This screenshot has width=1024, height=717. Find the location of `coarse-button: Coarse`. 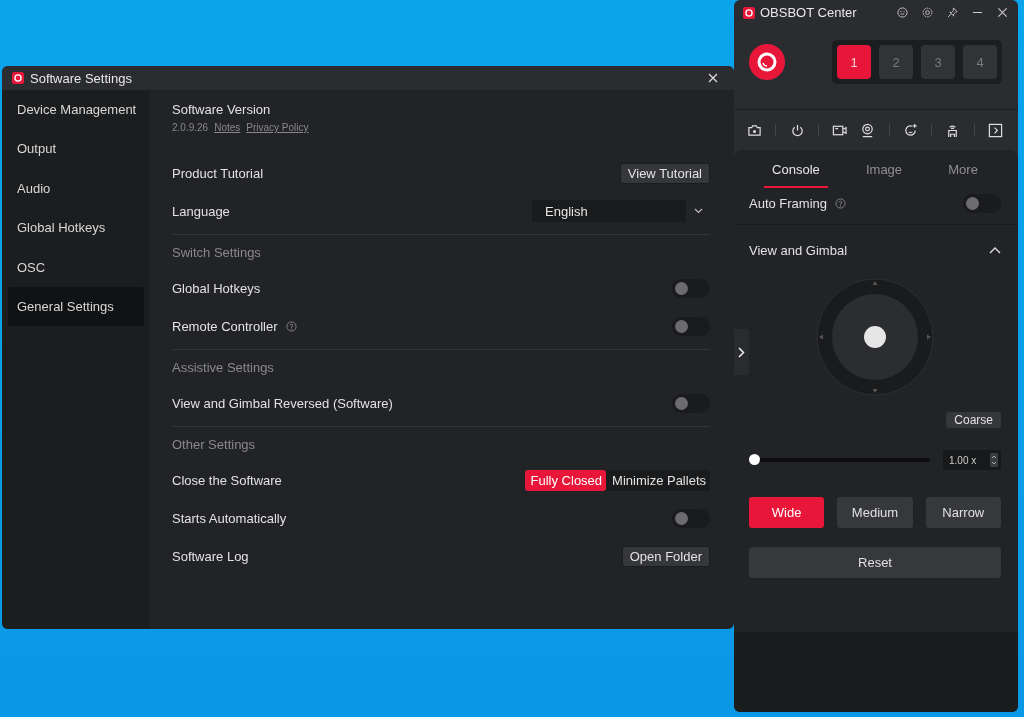

coarse-button: Coarse is located at coordinates (973, 420).